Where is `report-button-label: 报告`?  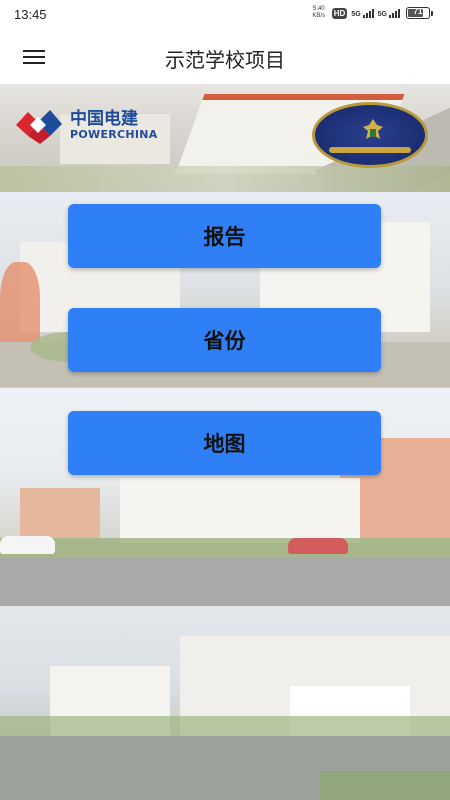
report-button-label: 报告 is located at coordinates (224, 237).